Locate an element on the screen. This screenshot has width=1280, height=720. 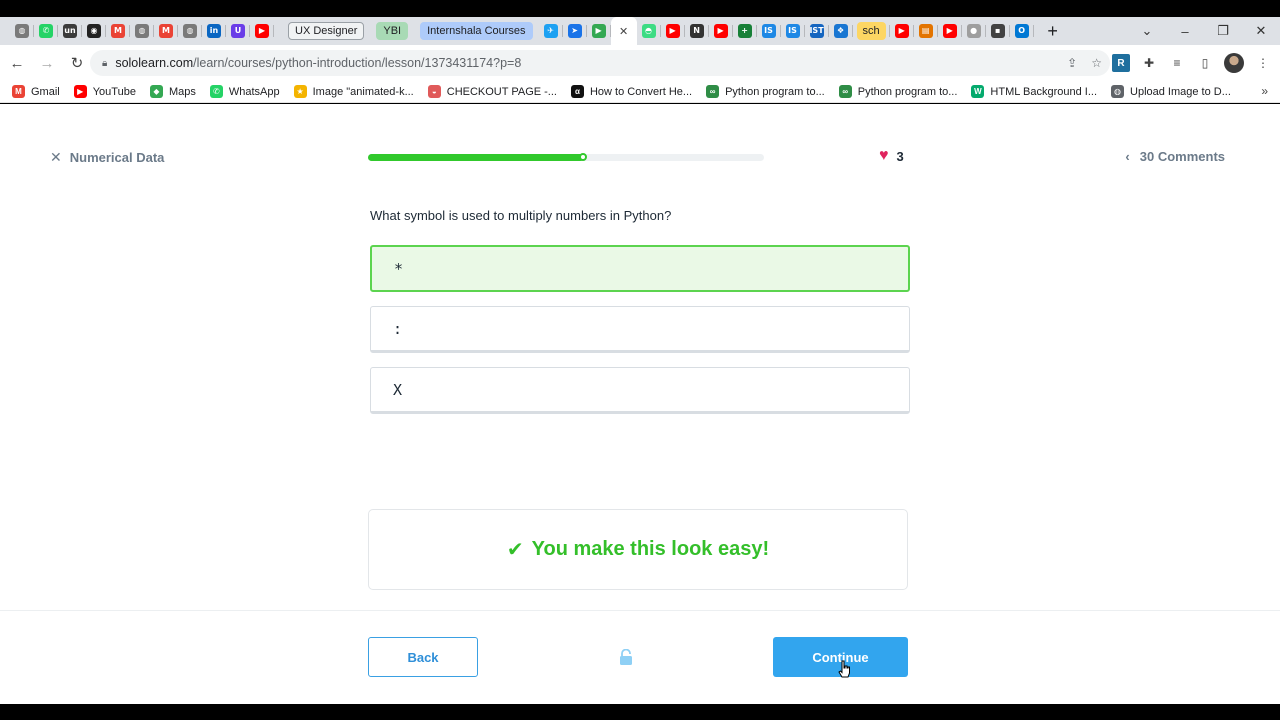
bookmark-star-icon: ☆ is located at coordinates (1096, 63).